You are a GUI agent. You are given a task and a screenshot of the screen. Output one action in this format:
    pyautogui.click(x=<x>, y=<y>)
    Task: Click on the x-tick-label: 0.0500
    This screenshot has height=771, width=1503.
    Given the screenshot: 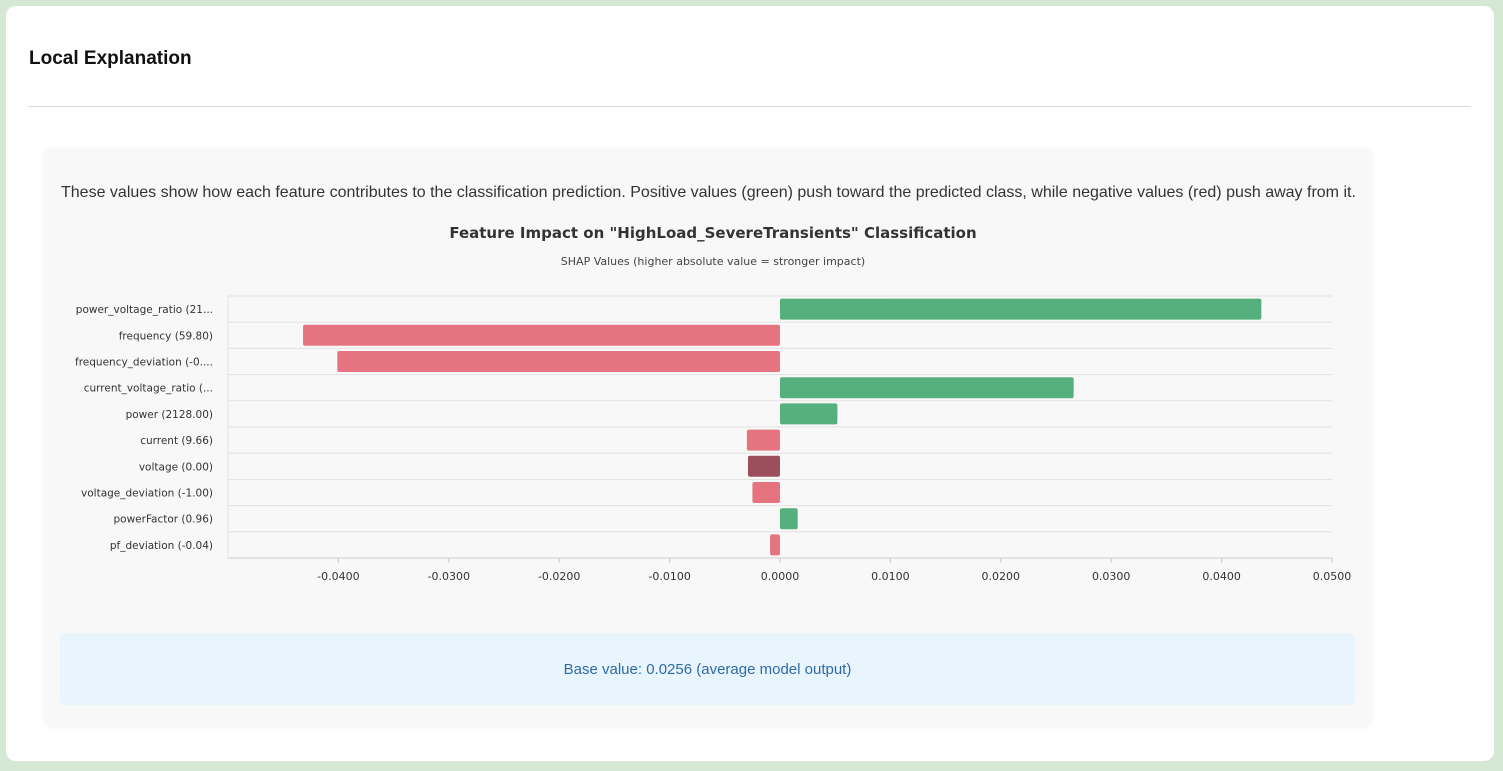 What is the action you would take?
    pyautogui.click(x=1332, y=576)
    